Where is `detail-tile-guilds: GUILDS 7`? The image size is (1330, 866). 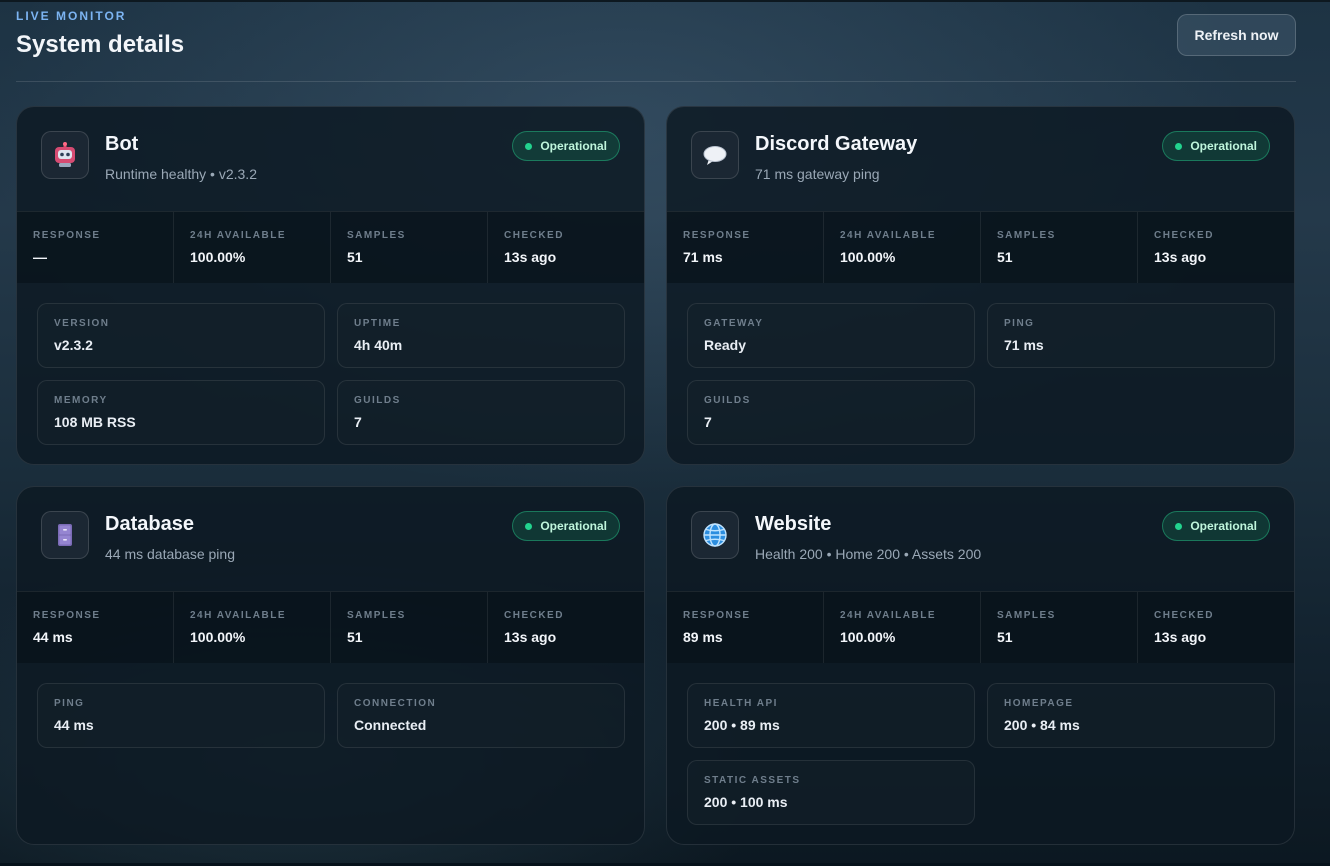 detail-tile-guilds: GUILDS 7 is located at coordinates (481, 412).